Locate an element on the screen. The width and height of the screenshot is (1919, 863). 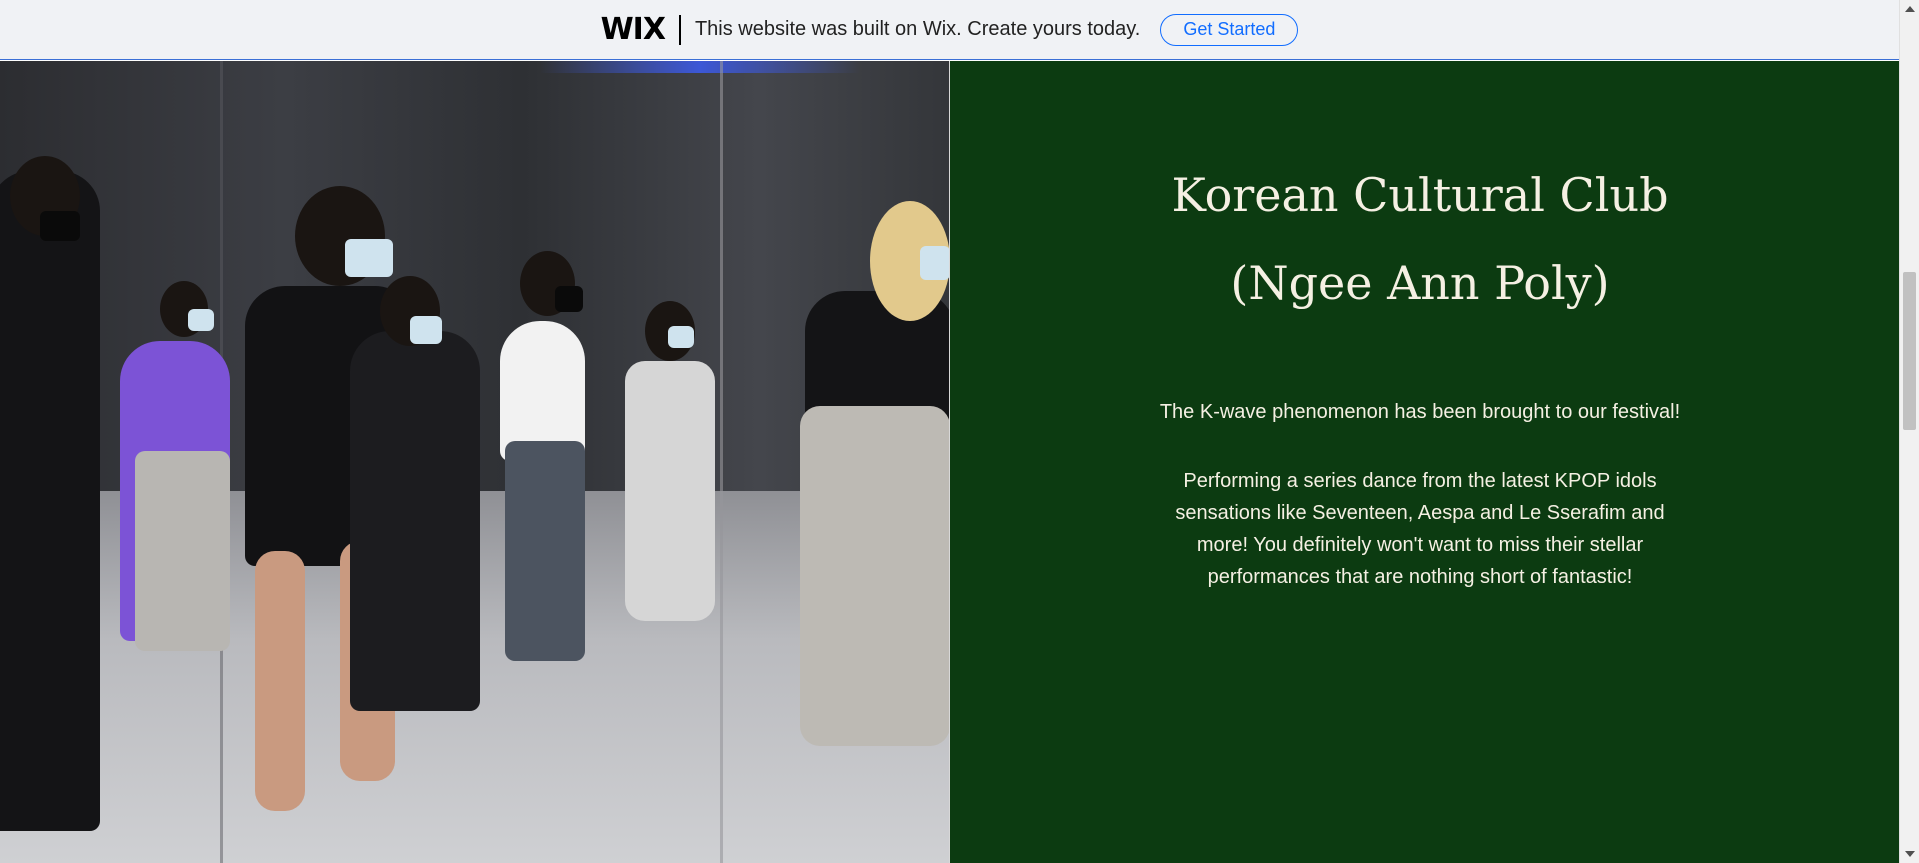
wix-logo: WIX is located at coordinates (633, 29).